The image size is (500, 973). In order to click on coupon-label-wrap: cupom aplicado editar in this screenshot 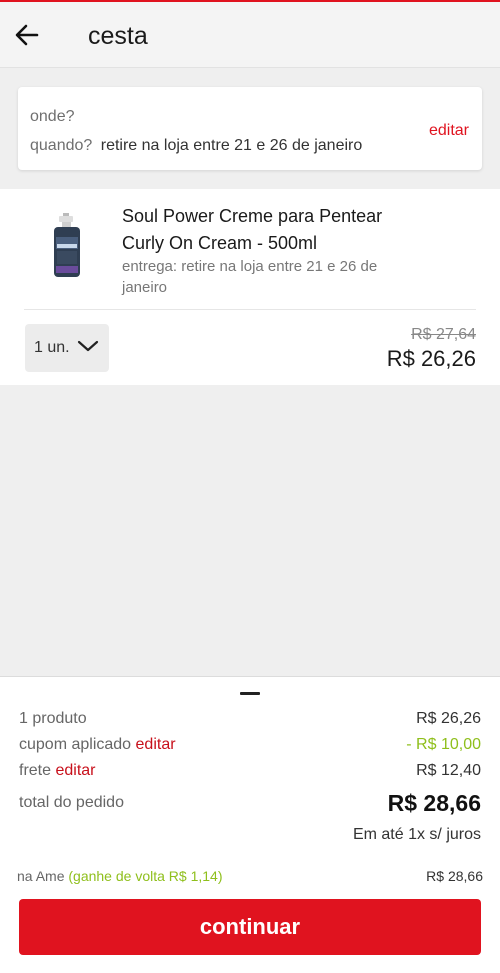, I will do `click(97, 745)`.